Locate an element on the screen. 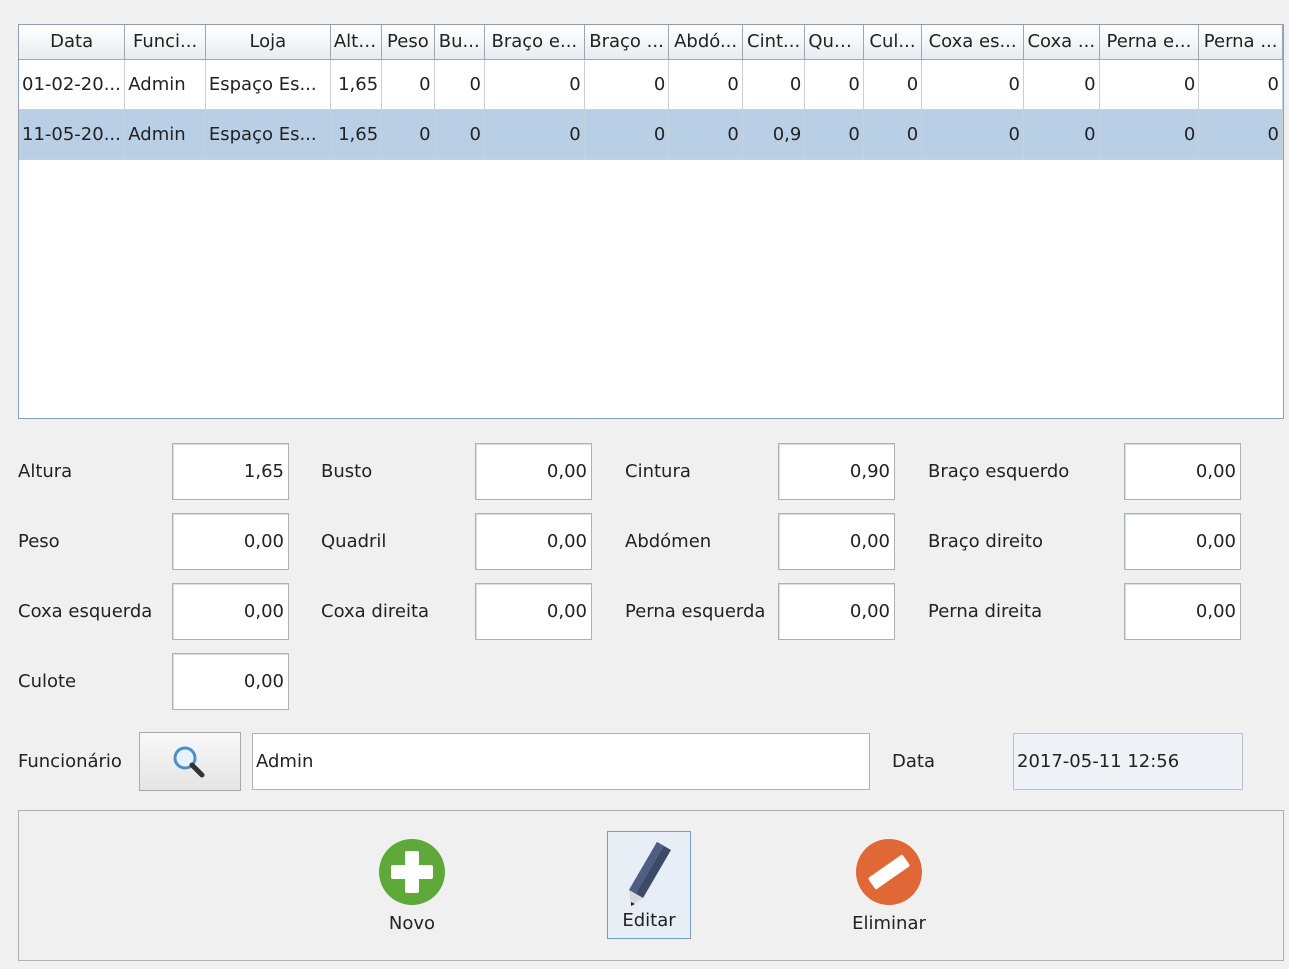  pencil-icon is located at coordinates (650, 874).